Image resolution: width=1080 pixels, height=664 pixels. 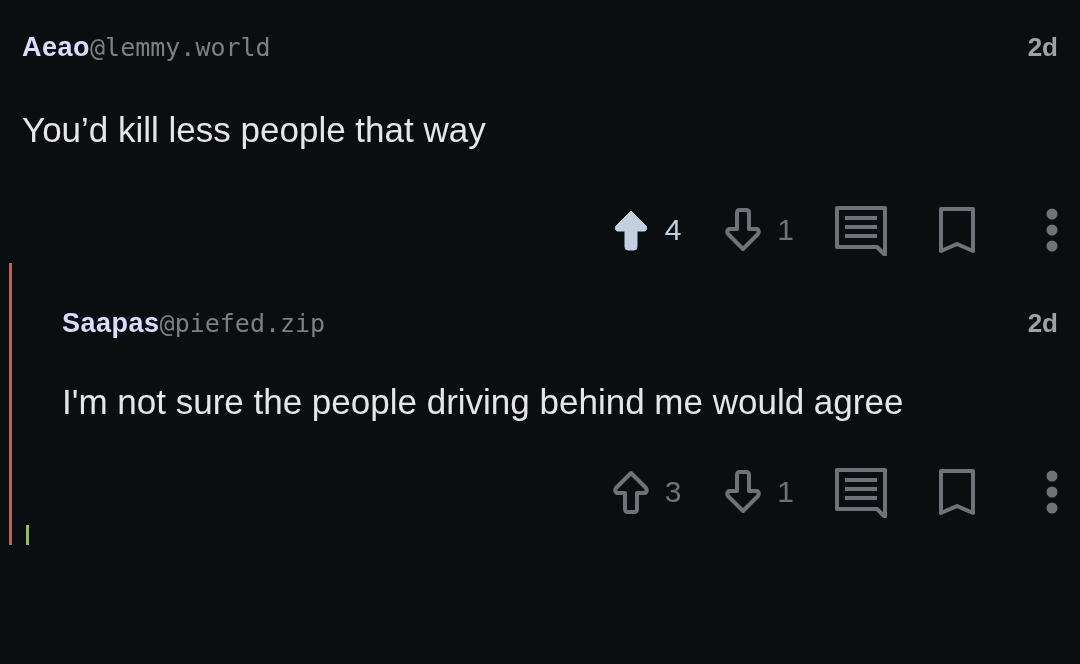 I want to click on instance-name: @lemmy.world, so click(x=180, y=47).